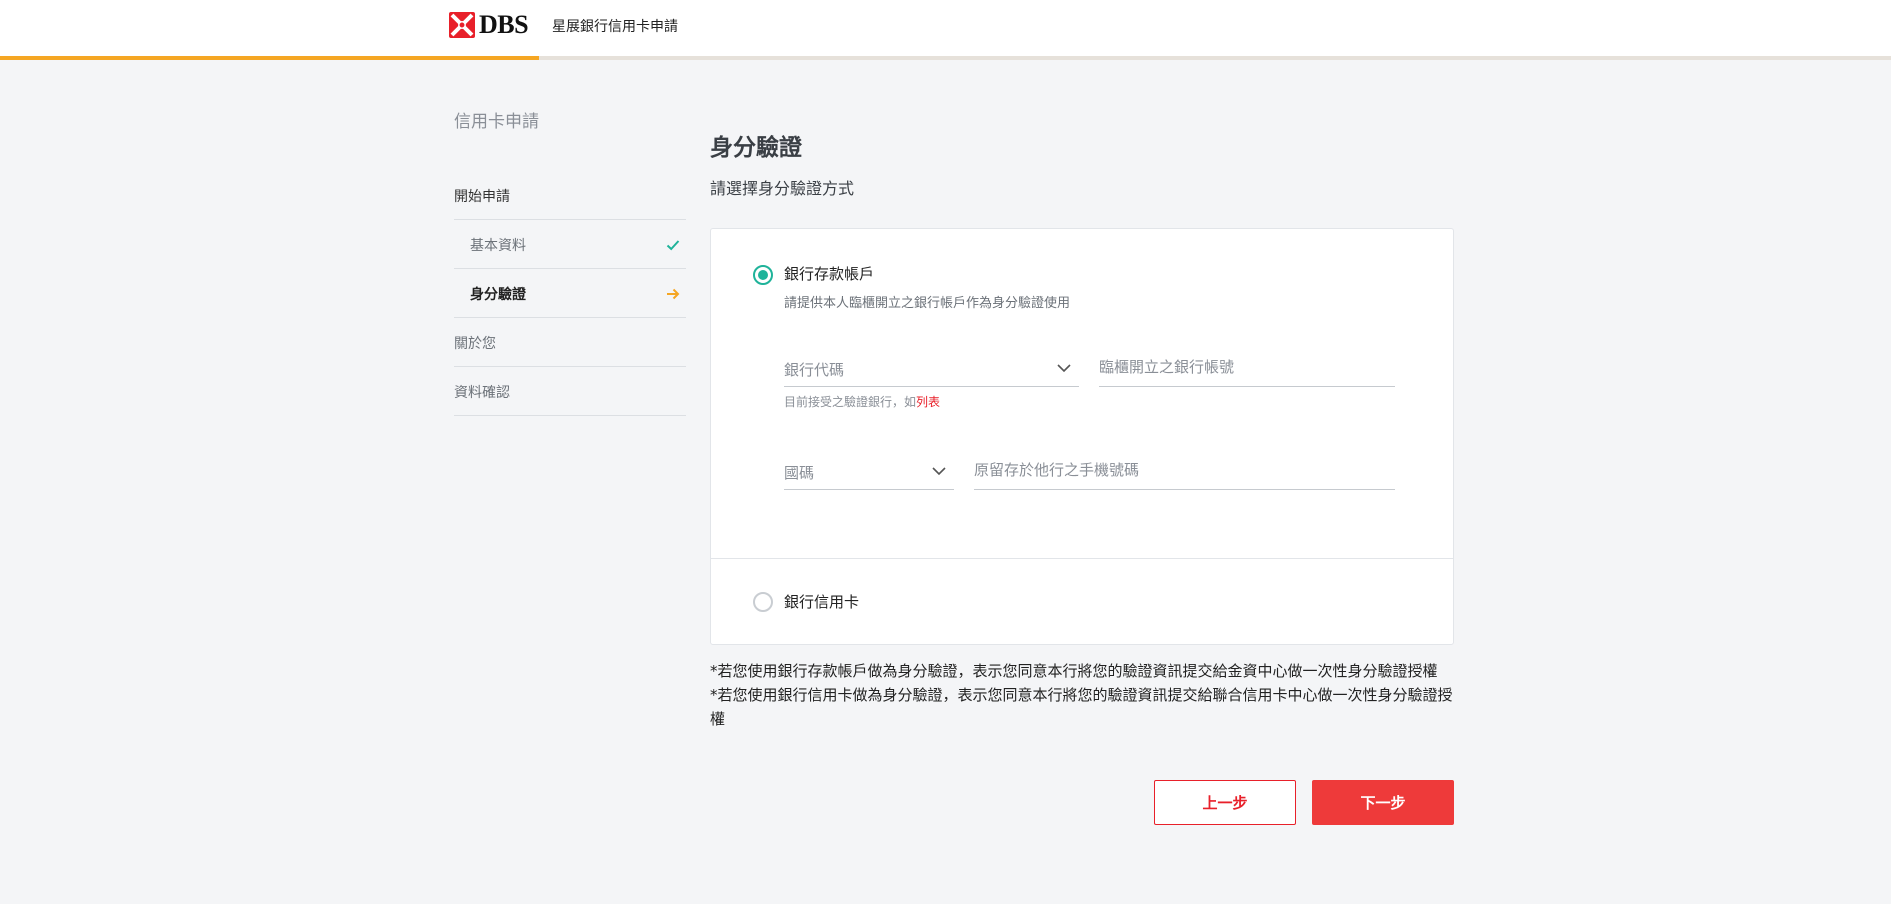 Image resolution: width=1891 pixels, height=904 pixels. What do you see at coordinates (945, 28) in the screenshot?
I see `header-bar: DBS 星展銀行信用卡申請` at bounding box center [945, 28].